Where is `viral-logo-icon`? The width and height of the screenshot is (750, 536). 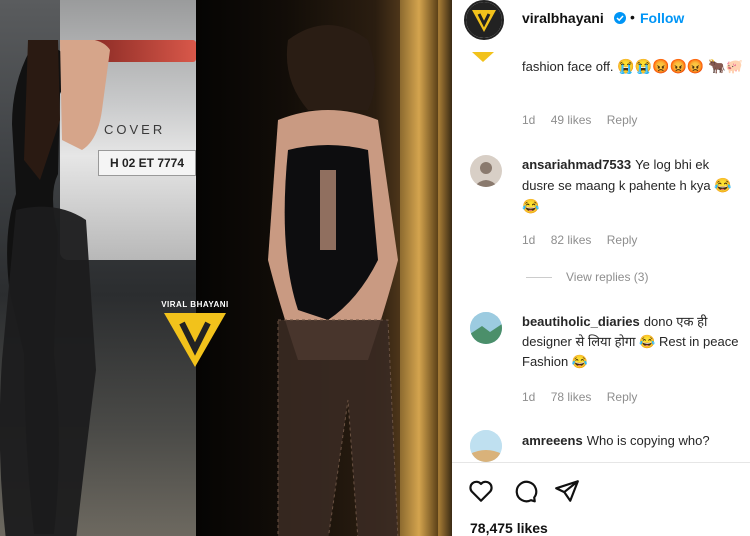 viral-logo-icon is located at coordinates (484, 20).